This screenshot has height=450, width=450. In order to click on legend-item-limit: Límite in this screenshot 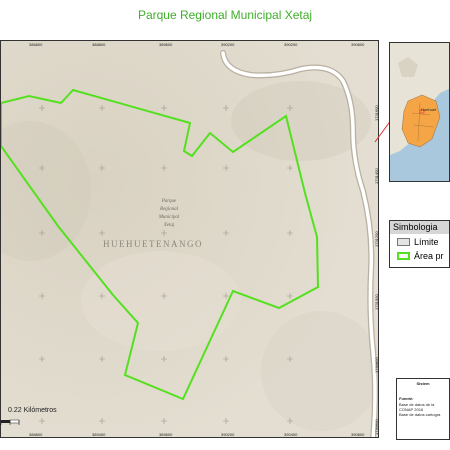, I will do `click(418, 242)`.